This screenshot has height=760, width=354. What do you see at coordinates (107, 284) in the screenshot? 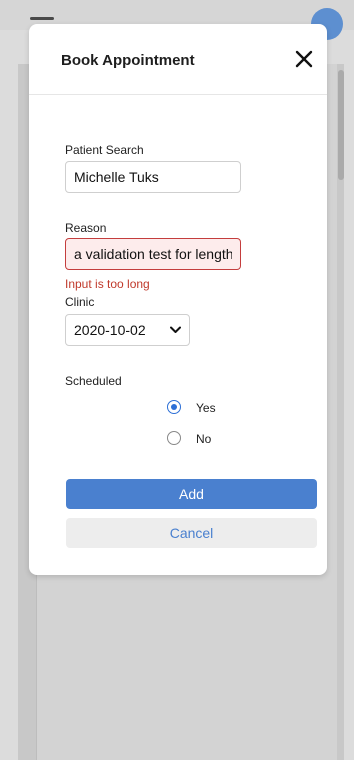
I see `reason-error-text: Input is too long` at bounding box center [107, 284].